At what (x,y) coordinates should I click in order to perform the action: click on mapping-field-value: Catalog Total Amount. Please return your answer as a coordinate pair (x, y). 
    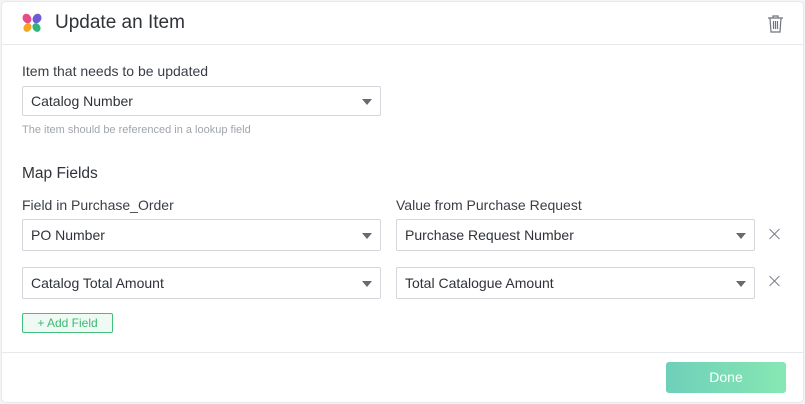
    Looking at the image, I should click on (97, 283).